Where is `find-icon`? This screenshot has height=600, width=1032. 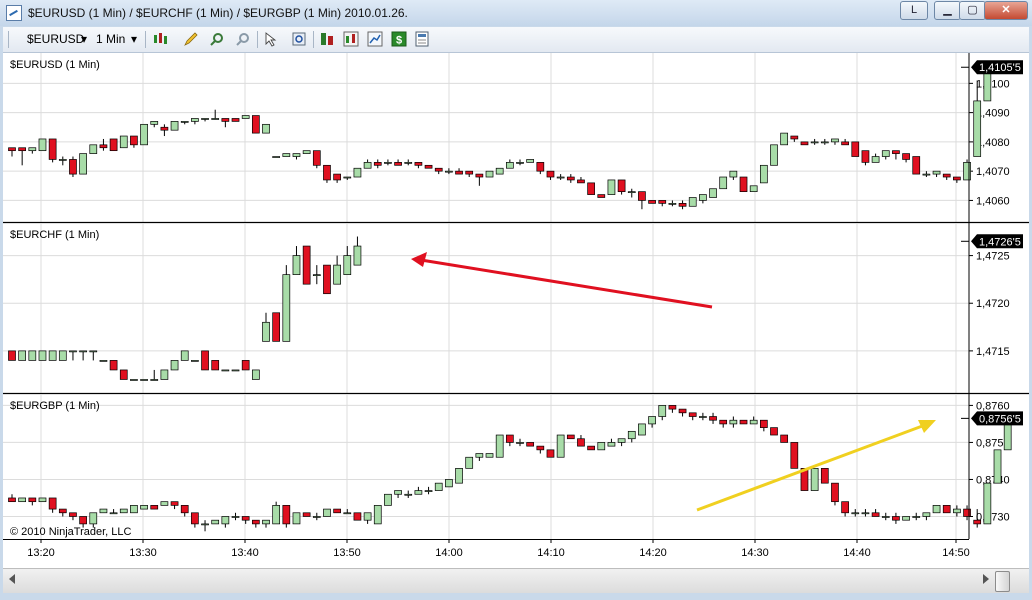
find-icon is located at coordinates (299, 39).